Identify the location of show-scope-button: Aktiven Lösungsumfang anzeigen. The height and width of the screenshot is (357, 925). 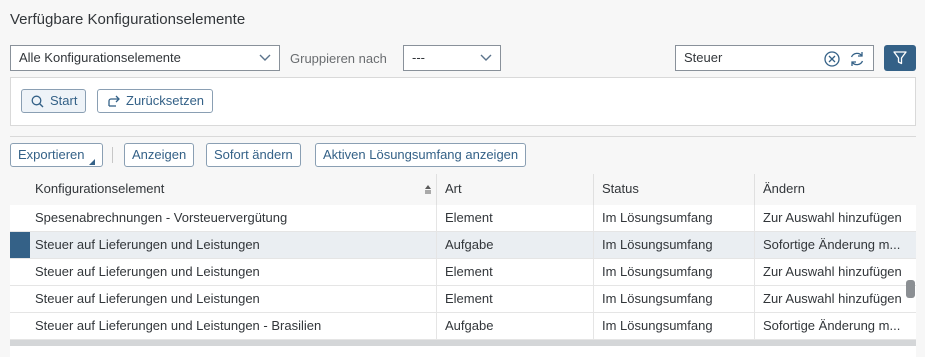
(421, 155).